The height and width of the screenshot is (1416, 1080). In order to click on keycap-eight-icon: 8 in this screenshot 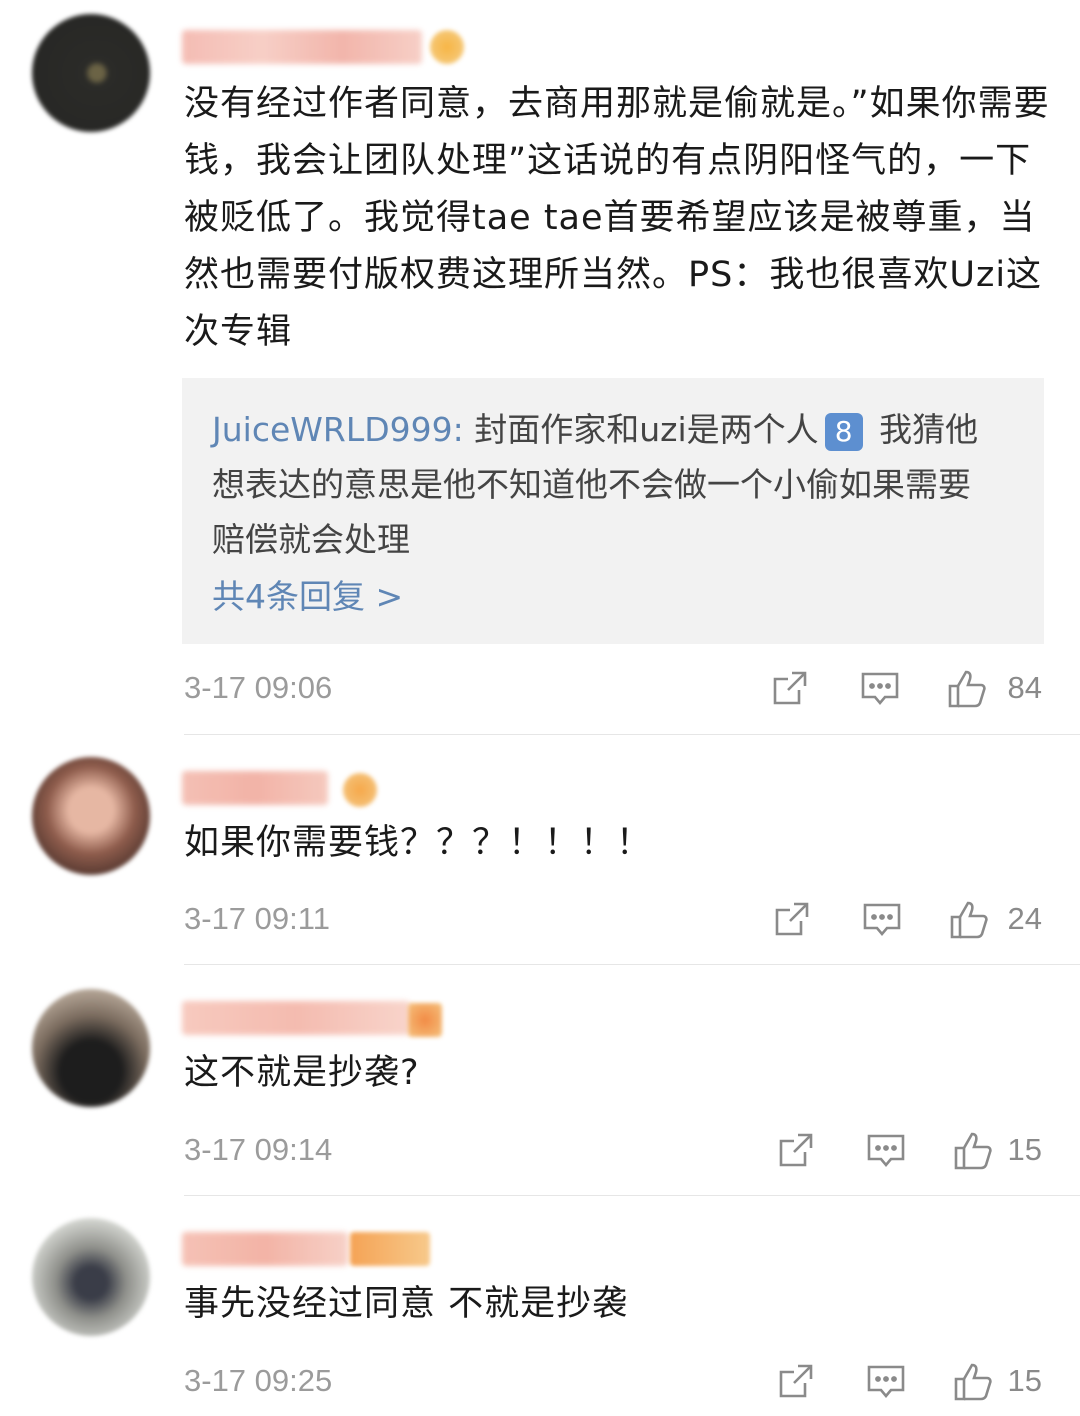, I will do `click(843, 431)`.